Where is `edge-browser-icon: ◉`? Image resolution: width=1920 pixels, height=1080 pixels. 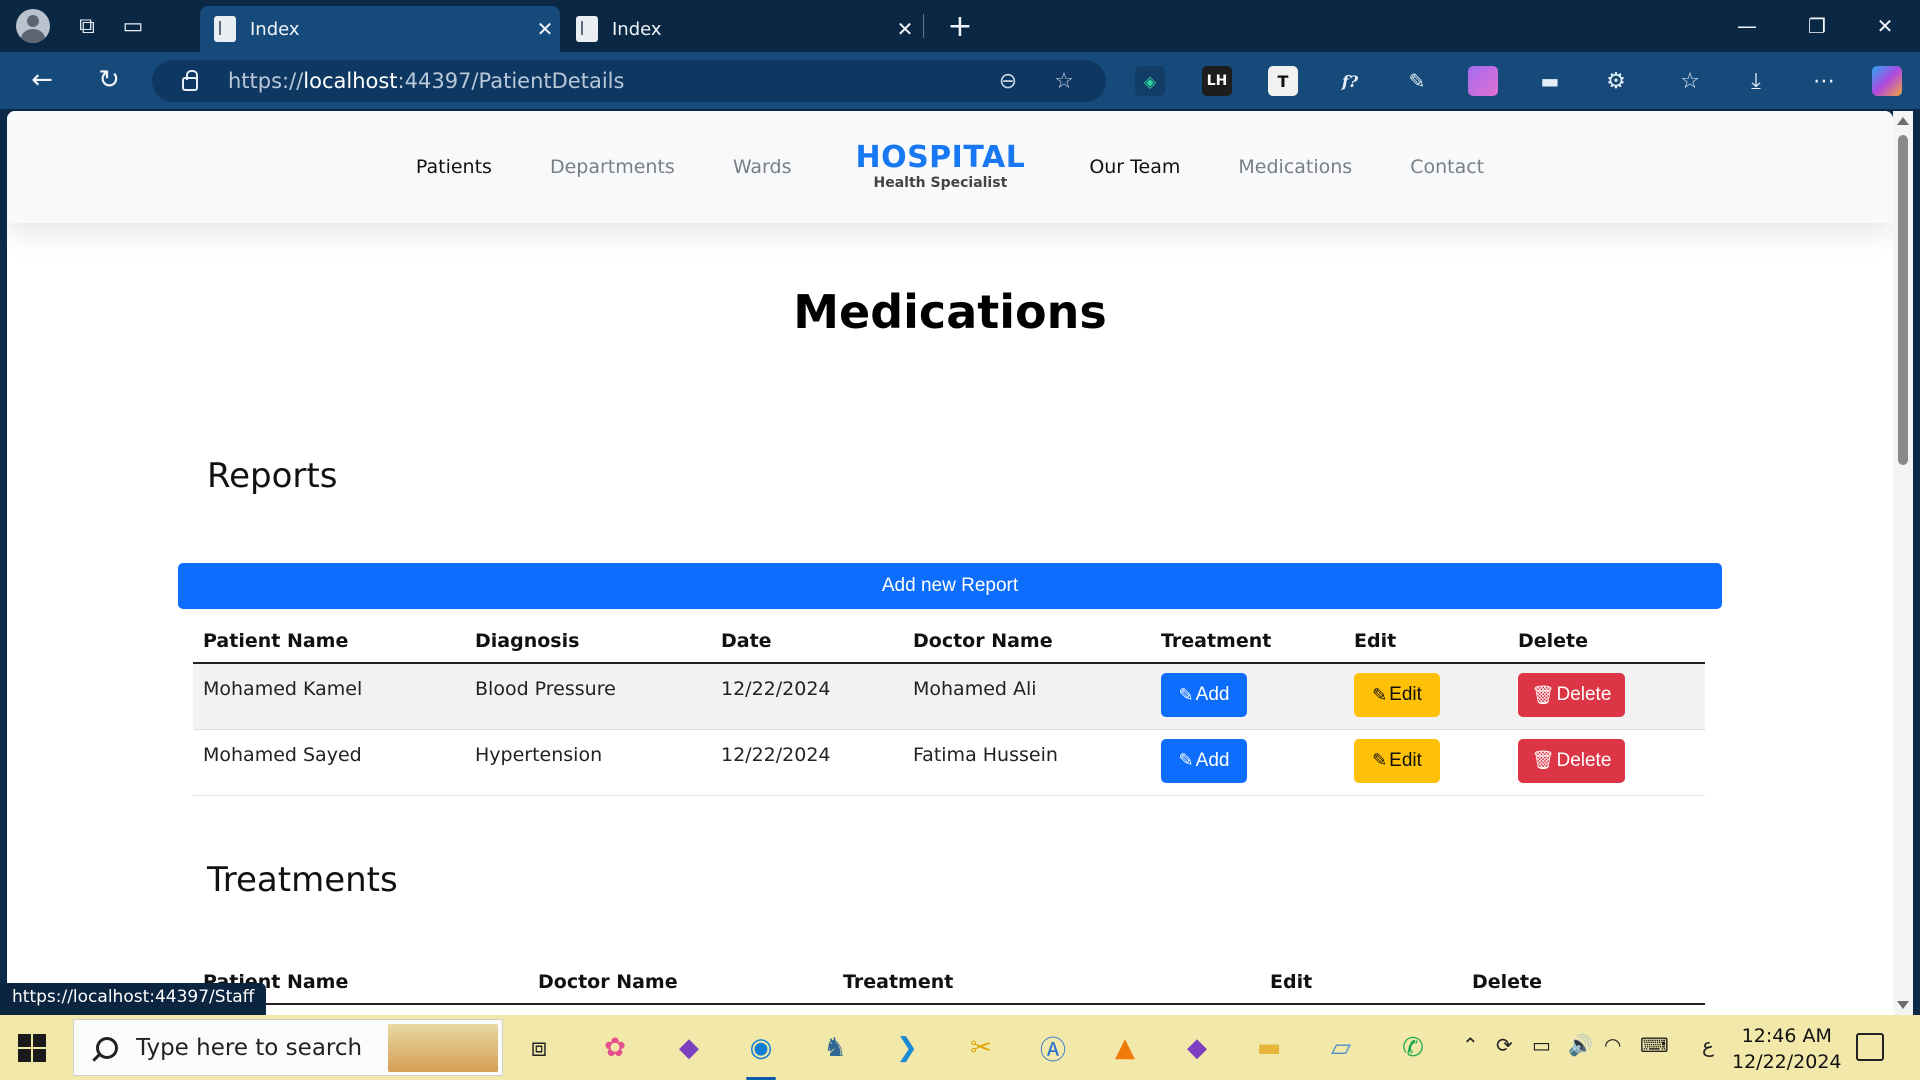
edge-browser-icon: ◉ is located at coordinates (761, 1052).